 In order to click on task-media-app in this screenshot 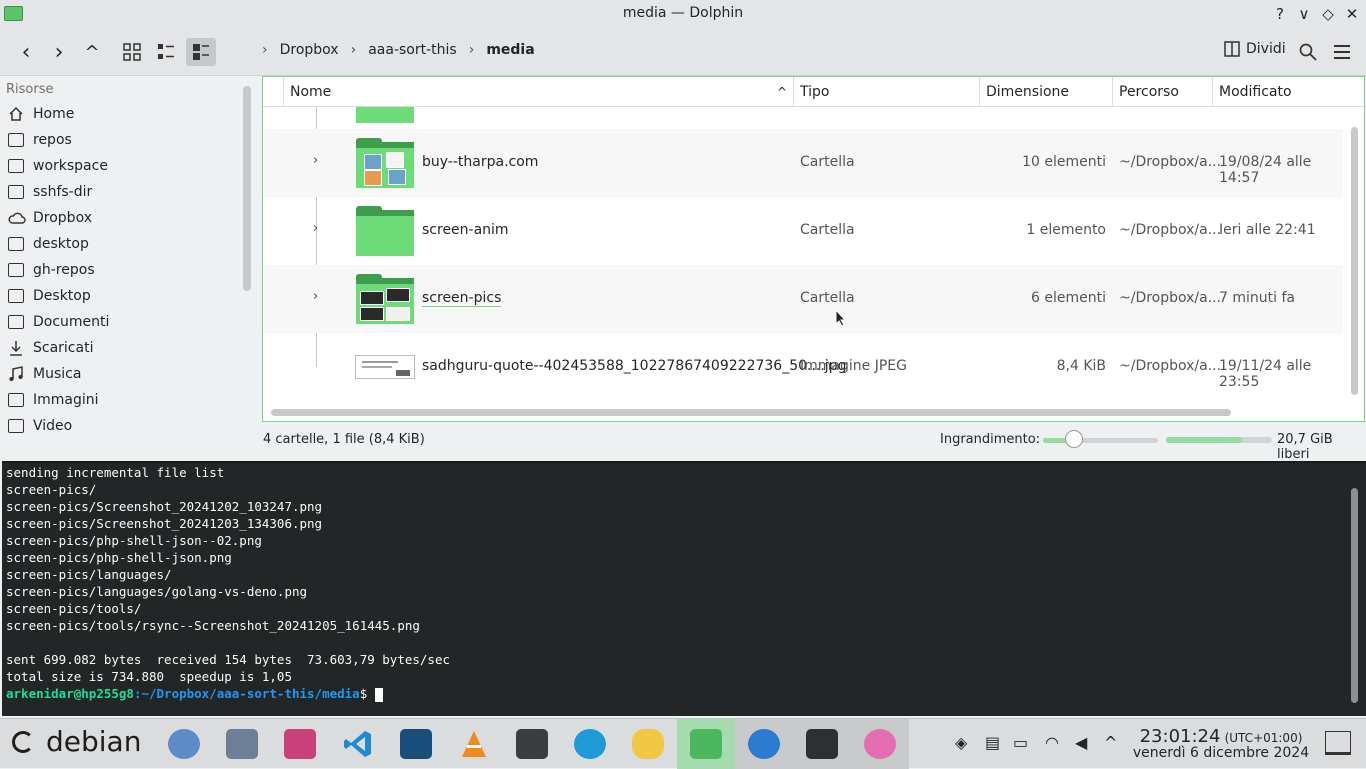, I will do `click(880, 744)`.